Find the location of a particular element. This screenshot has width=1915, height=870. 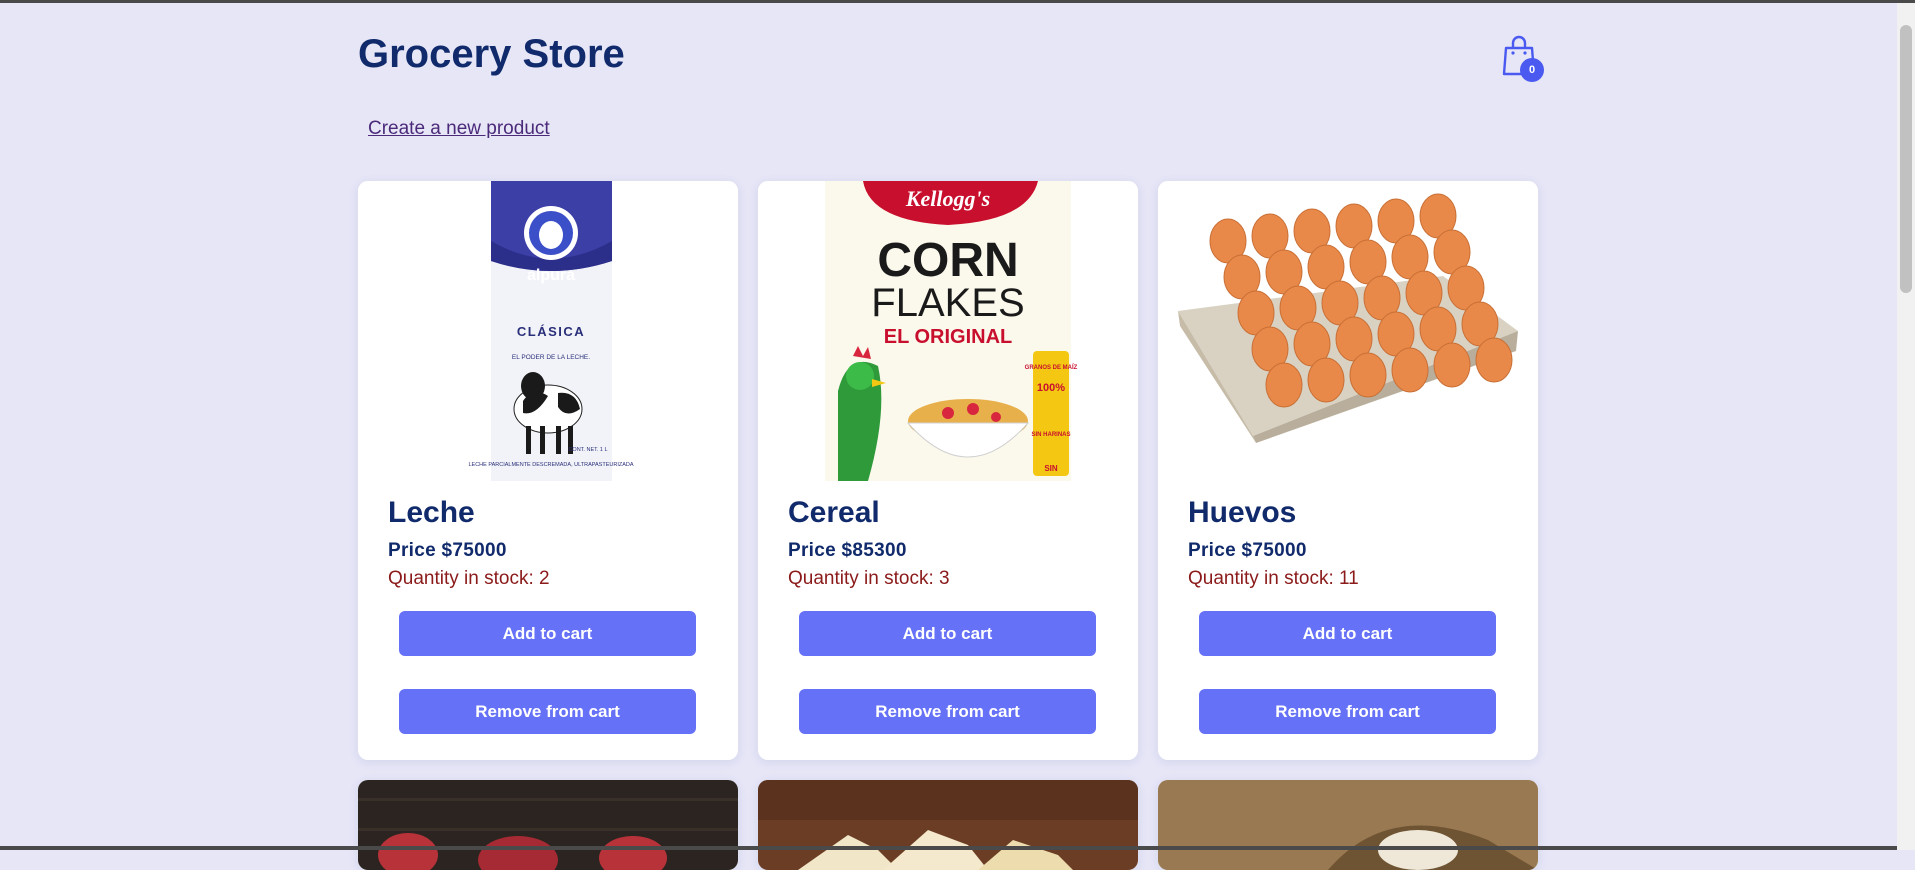

cart-count-badge: 0 is located at coordinates (1532, 70).